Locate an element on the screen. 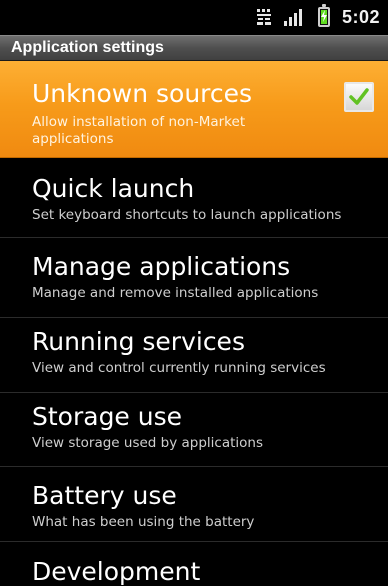 The height and width of the screenshot is (586, 388). setting-development: Development is located at coordinates (194, 564).